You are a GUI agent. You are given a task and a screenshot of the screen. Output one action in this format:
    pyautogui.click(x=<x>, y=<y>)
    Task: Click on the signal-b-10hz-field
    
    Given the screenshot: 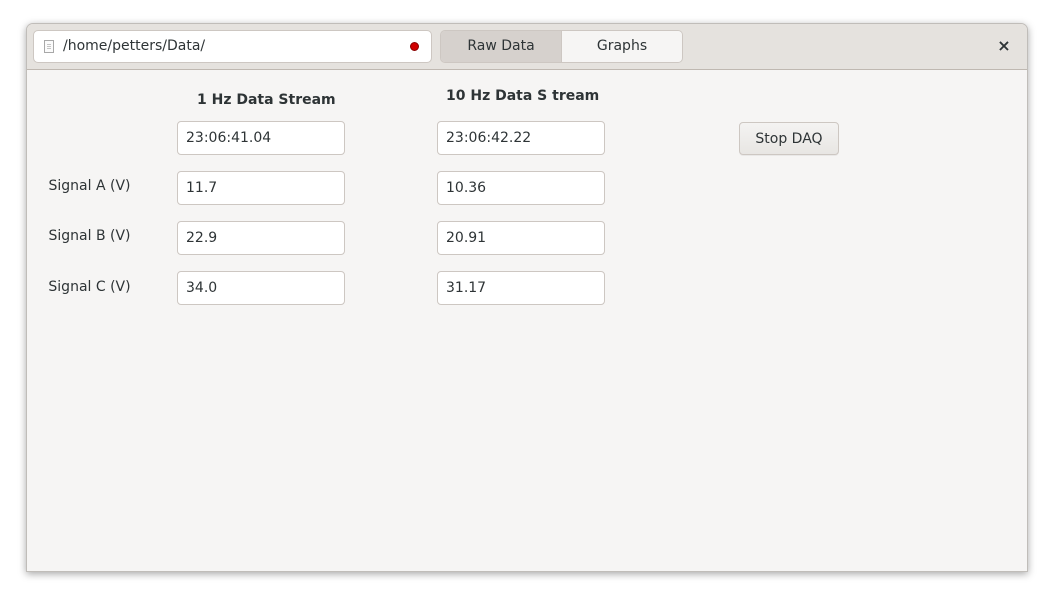 What is the action you would take?
    pyautogui.click(x=521, y=238)
    